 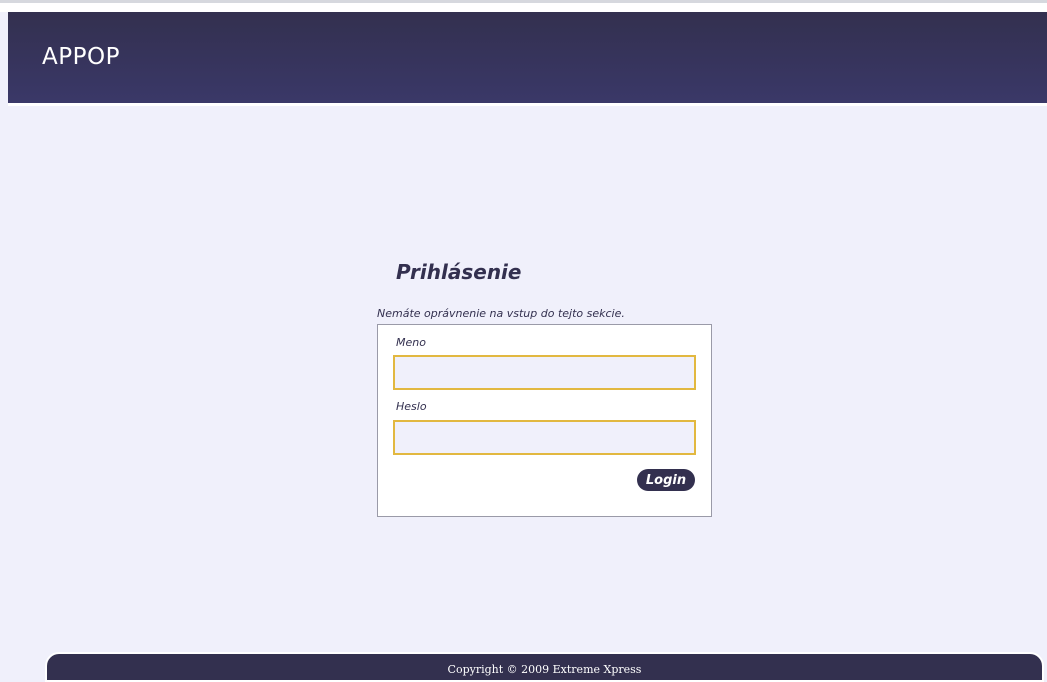 I want to click on username-label: Meno, so click(x=411, y=342).